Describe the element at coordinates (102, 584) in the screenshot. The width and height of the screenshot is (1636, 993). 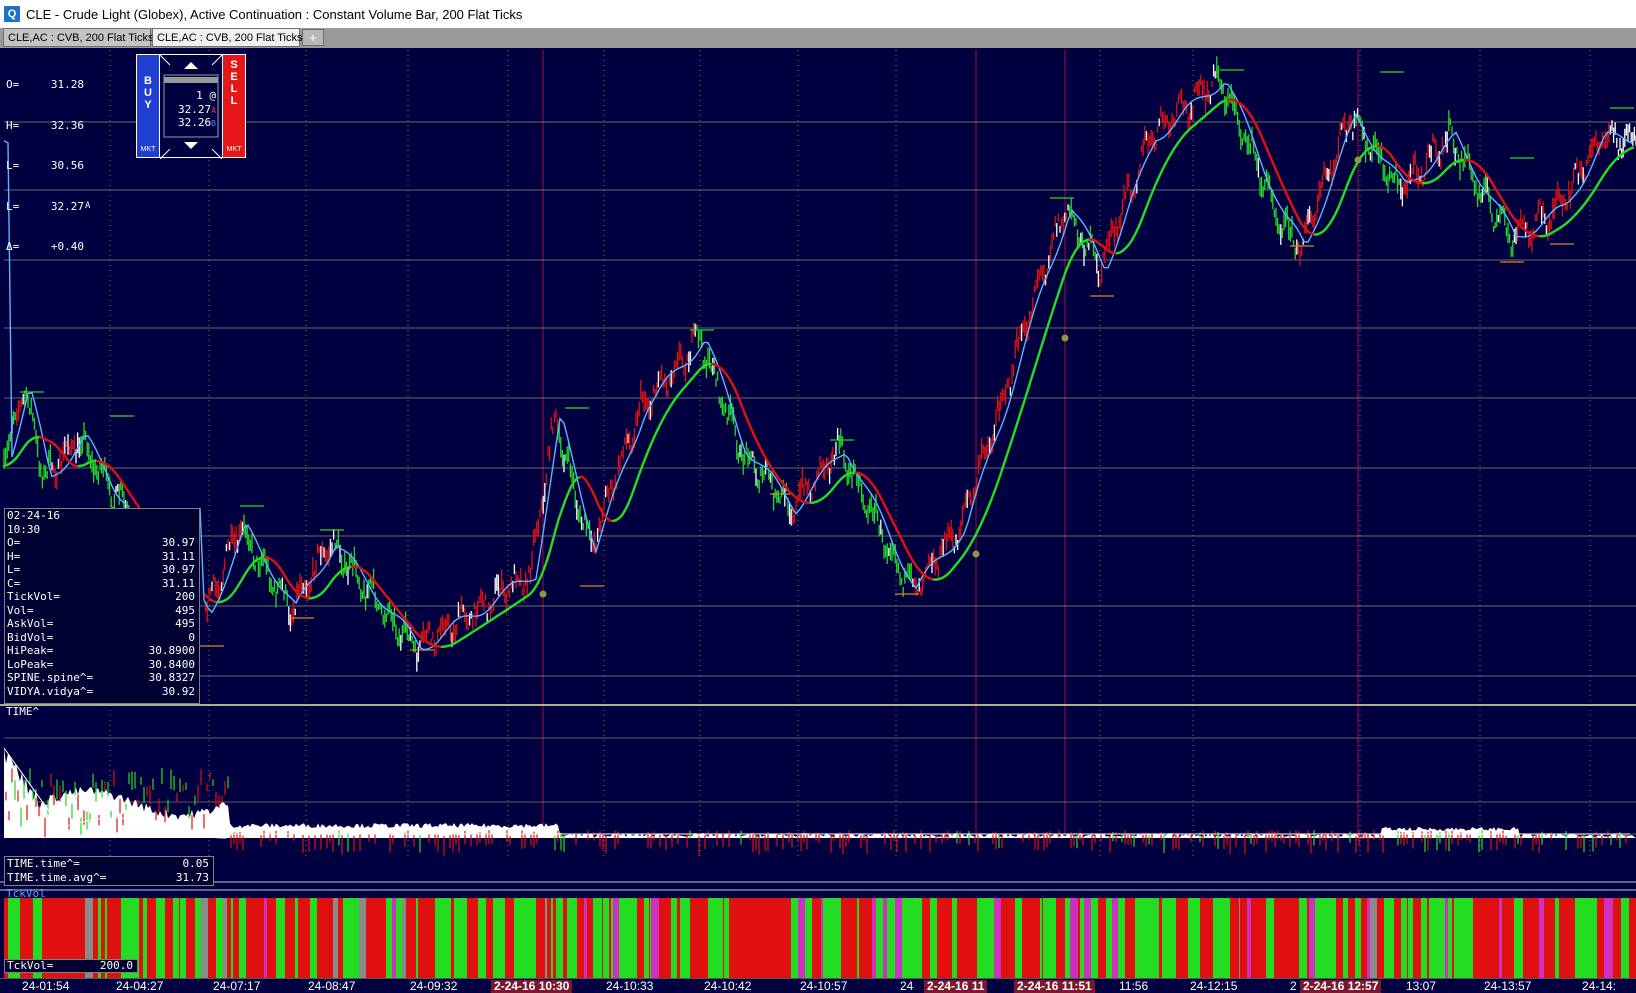
I see `bar-info-row: C=31.11` at that location.